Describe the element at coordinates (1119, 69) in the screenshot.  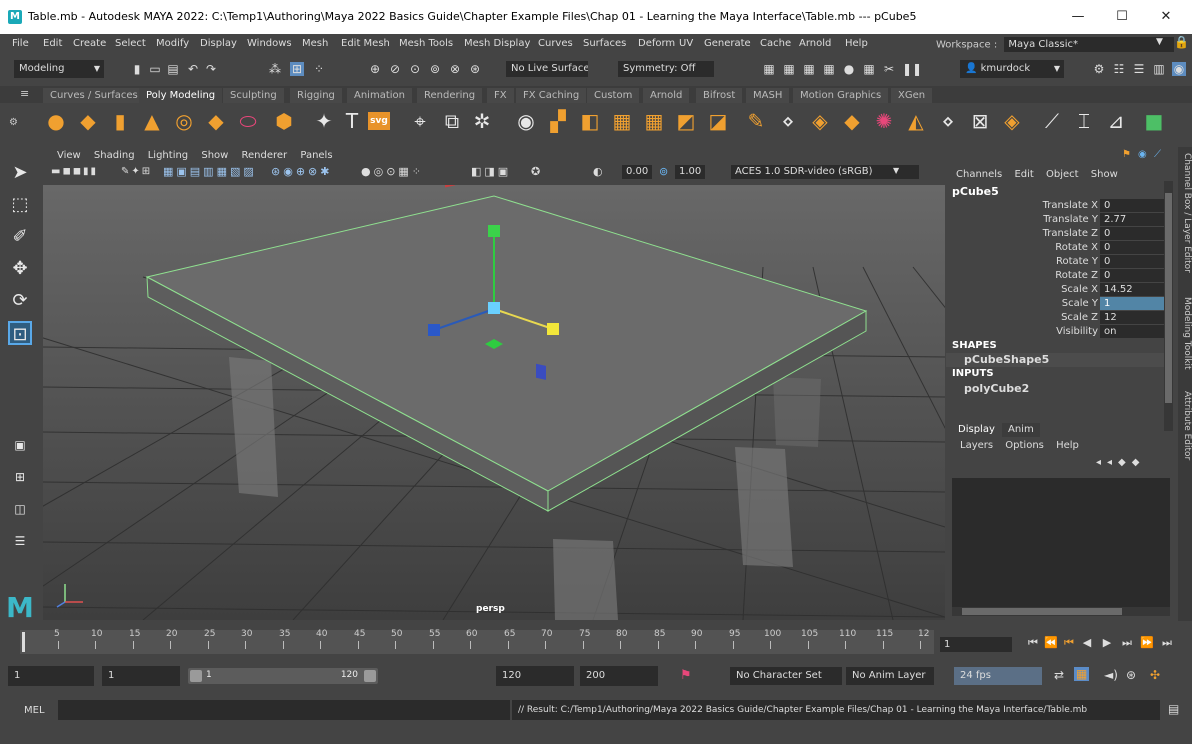
I see `attribute-editor-icon: ☷` at that location.